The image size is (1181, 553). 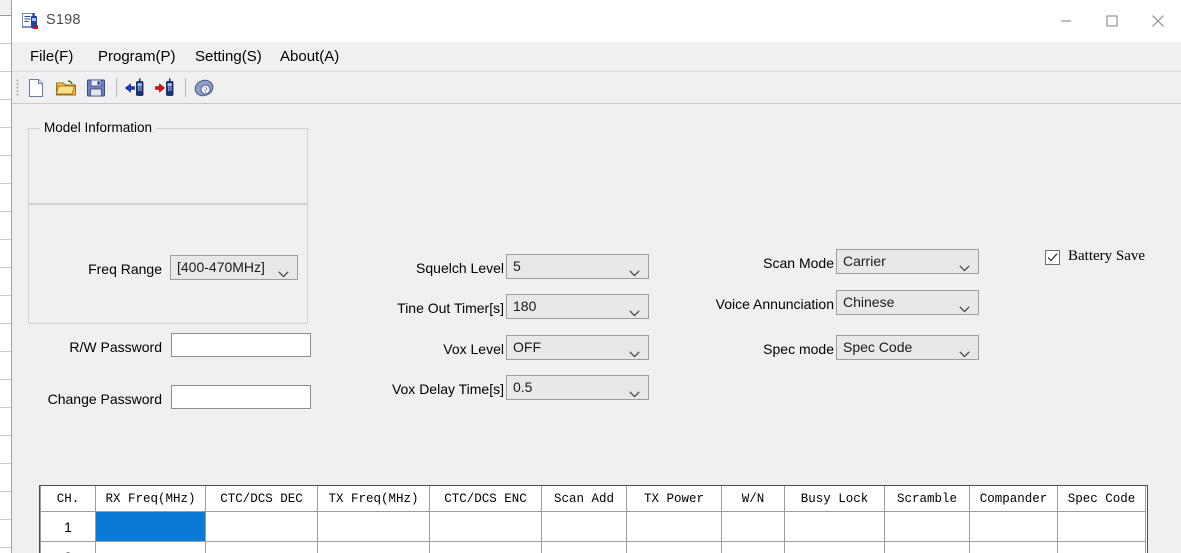 What do you see at coordinates (523, 387) in the screenshot?
I see `vox-delay-time-value: 0.5` at bounding box center [523, 387].